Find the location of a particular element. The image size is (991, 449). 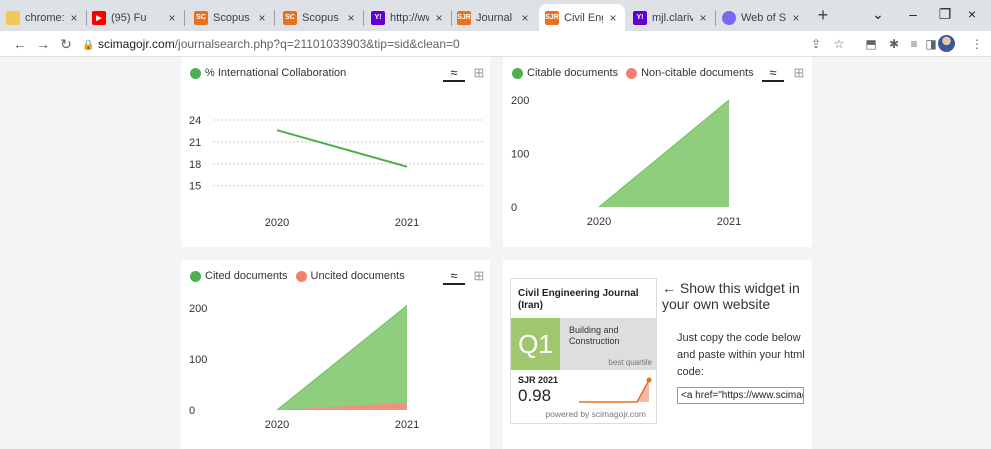

sjr-sparkline is located at coordinates (615, 390).